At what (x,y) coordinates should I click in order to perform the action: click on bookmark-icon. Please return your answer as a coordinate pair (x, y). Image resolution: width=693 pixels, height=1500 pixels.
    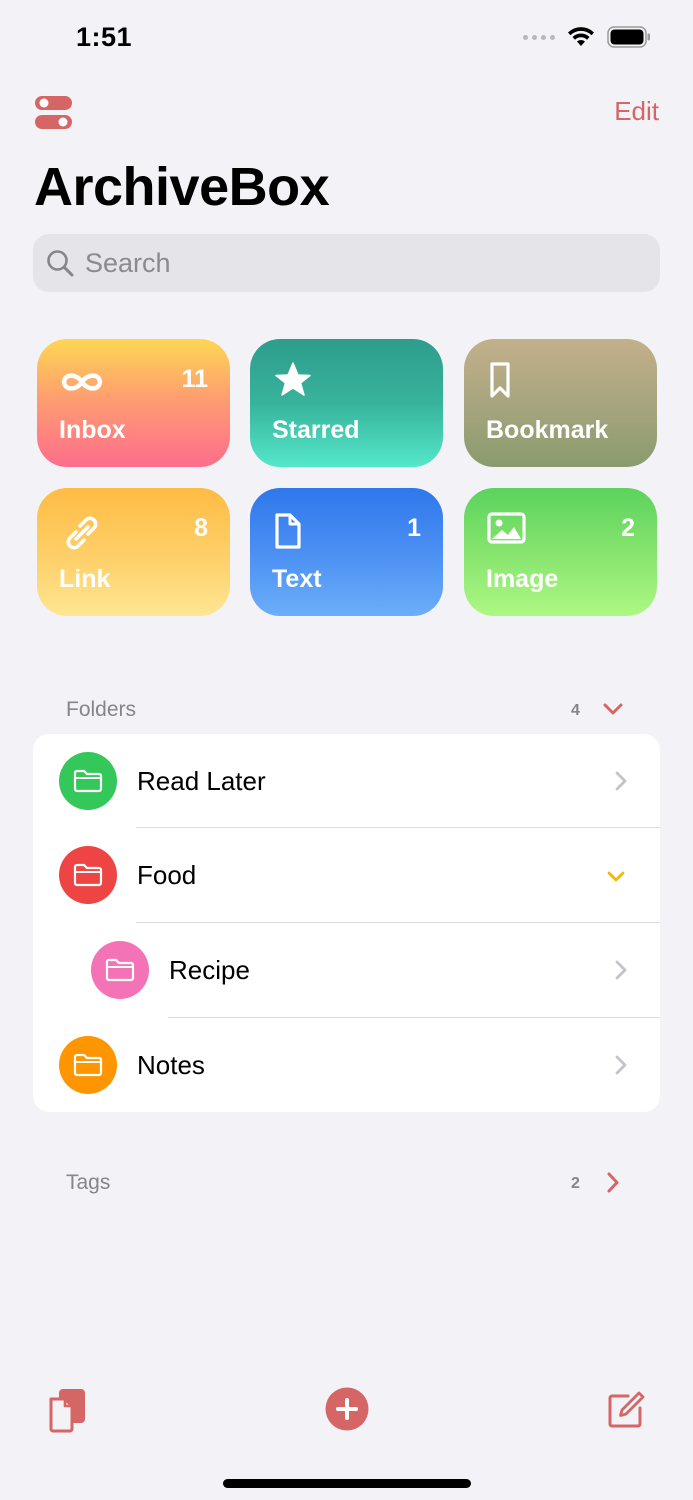
    Looking at the image, I should click on (500, 380).